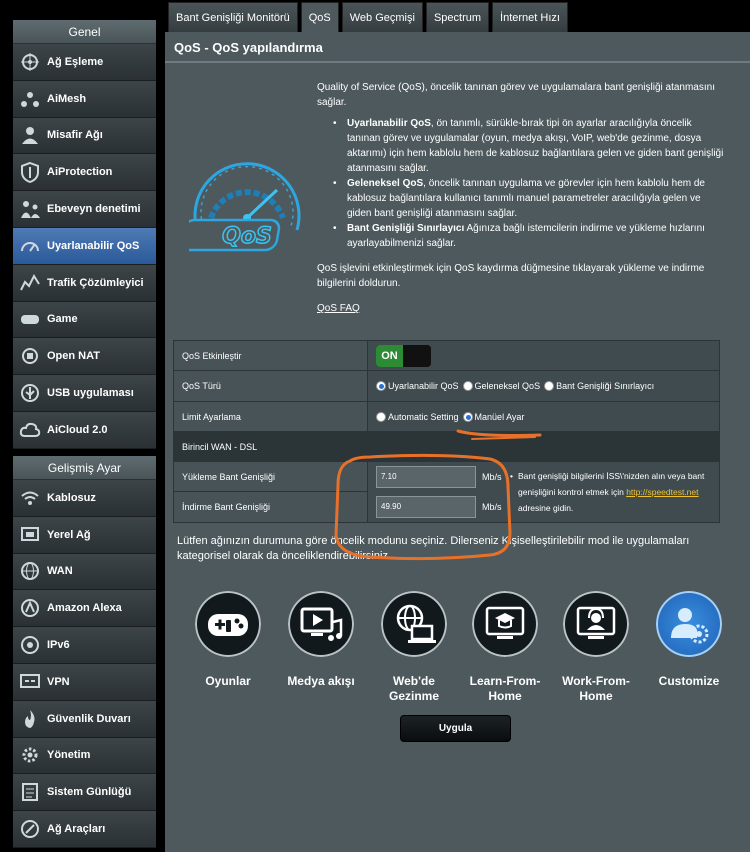  Describe the element at coordinates (30, 535) in the screenshot. I see `lan-icon` at that location.